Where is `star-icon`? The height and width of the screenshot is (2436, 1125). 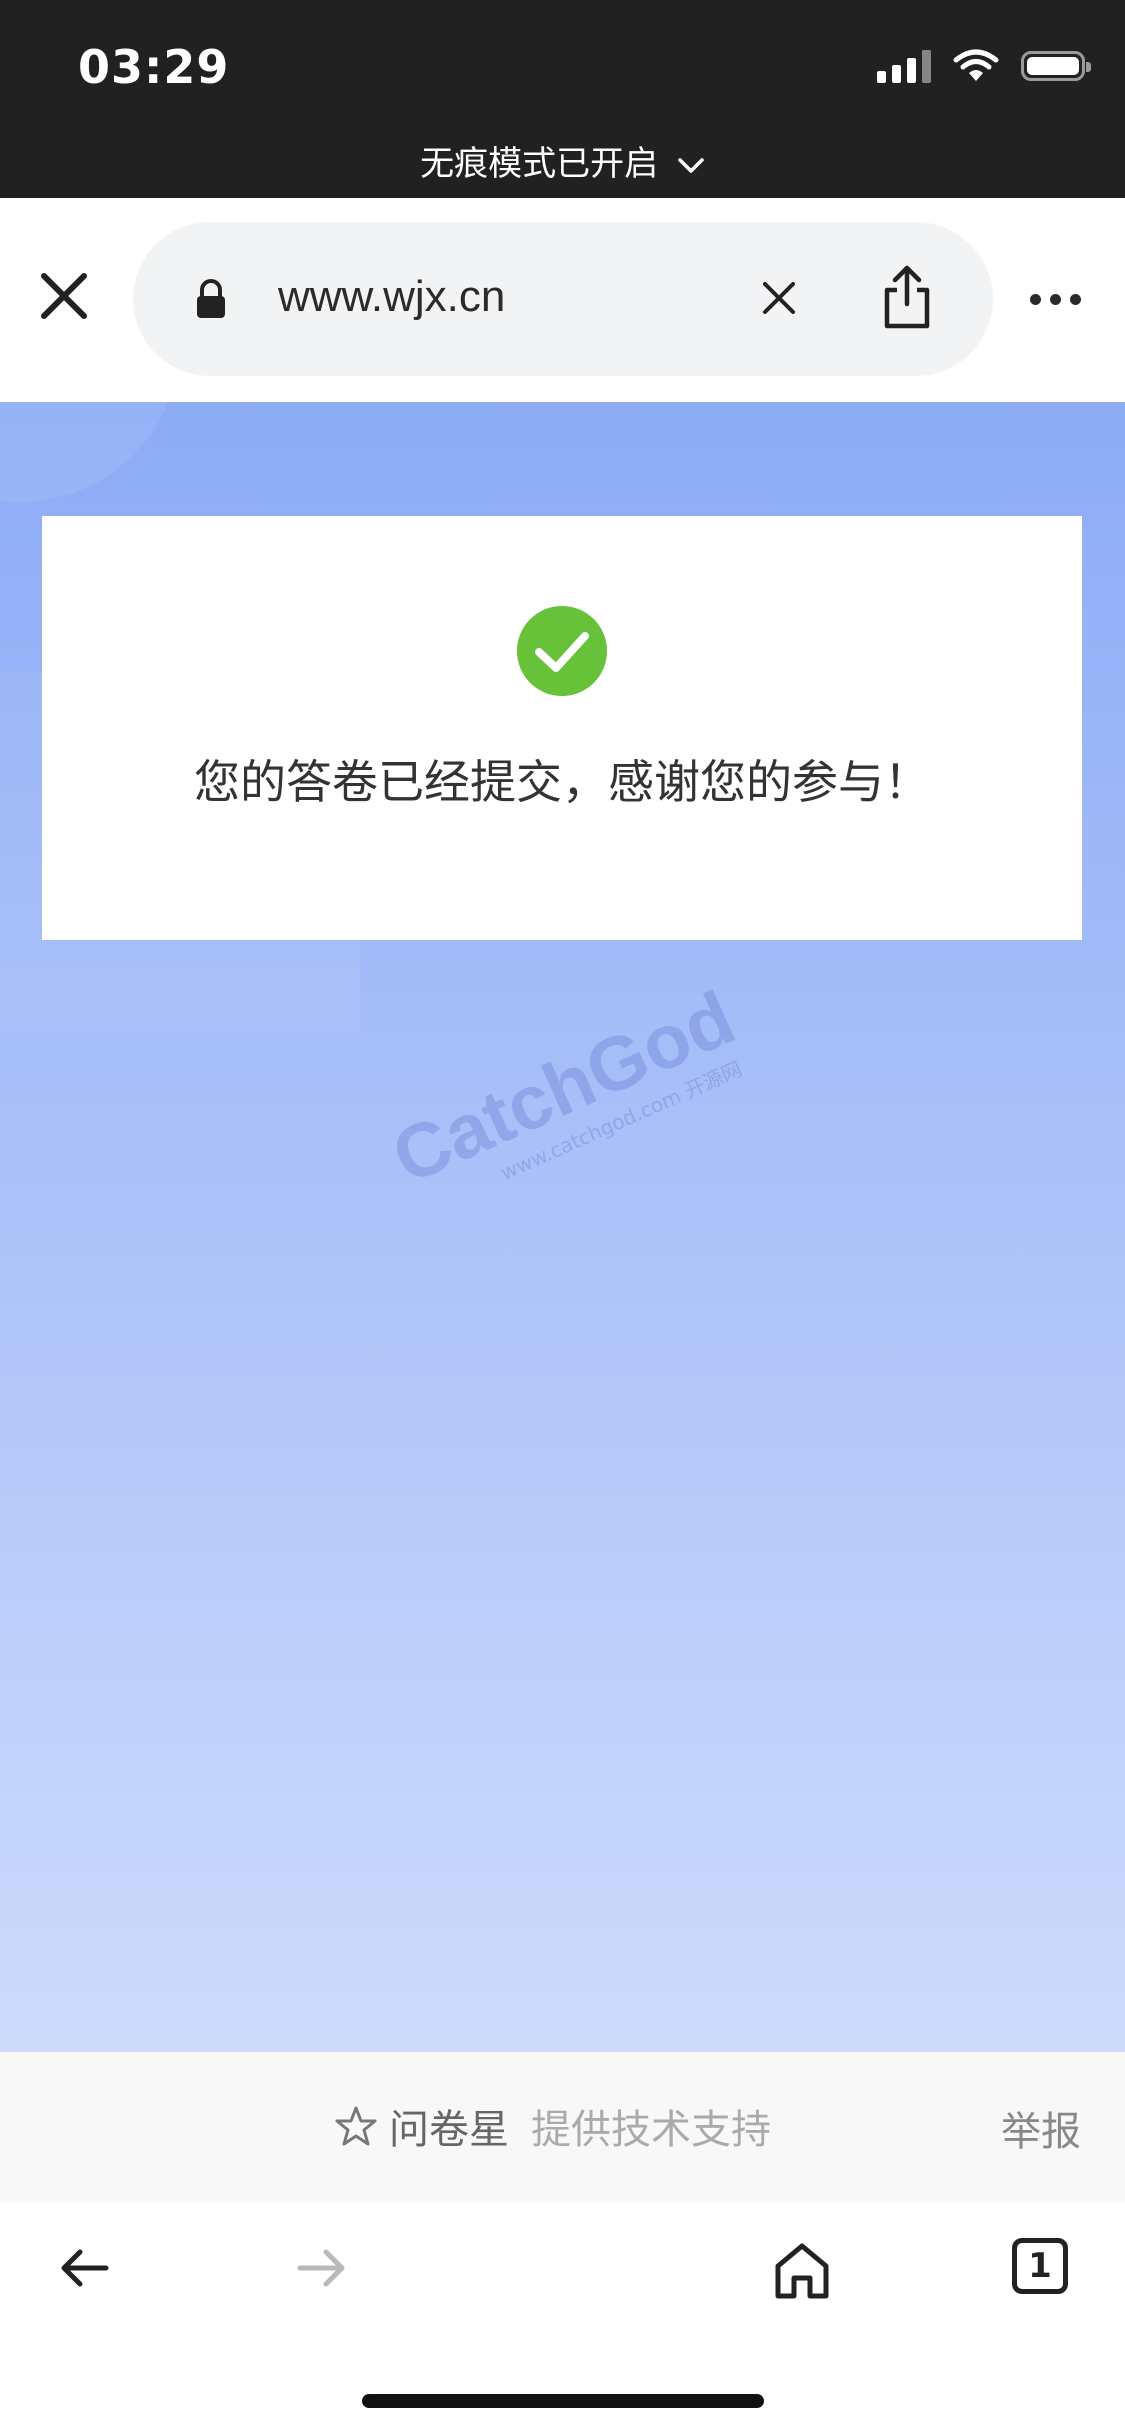 star-icon is located at coordinates (356, 2126).